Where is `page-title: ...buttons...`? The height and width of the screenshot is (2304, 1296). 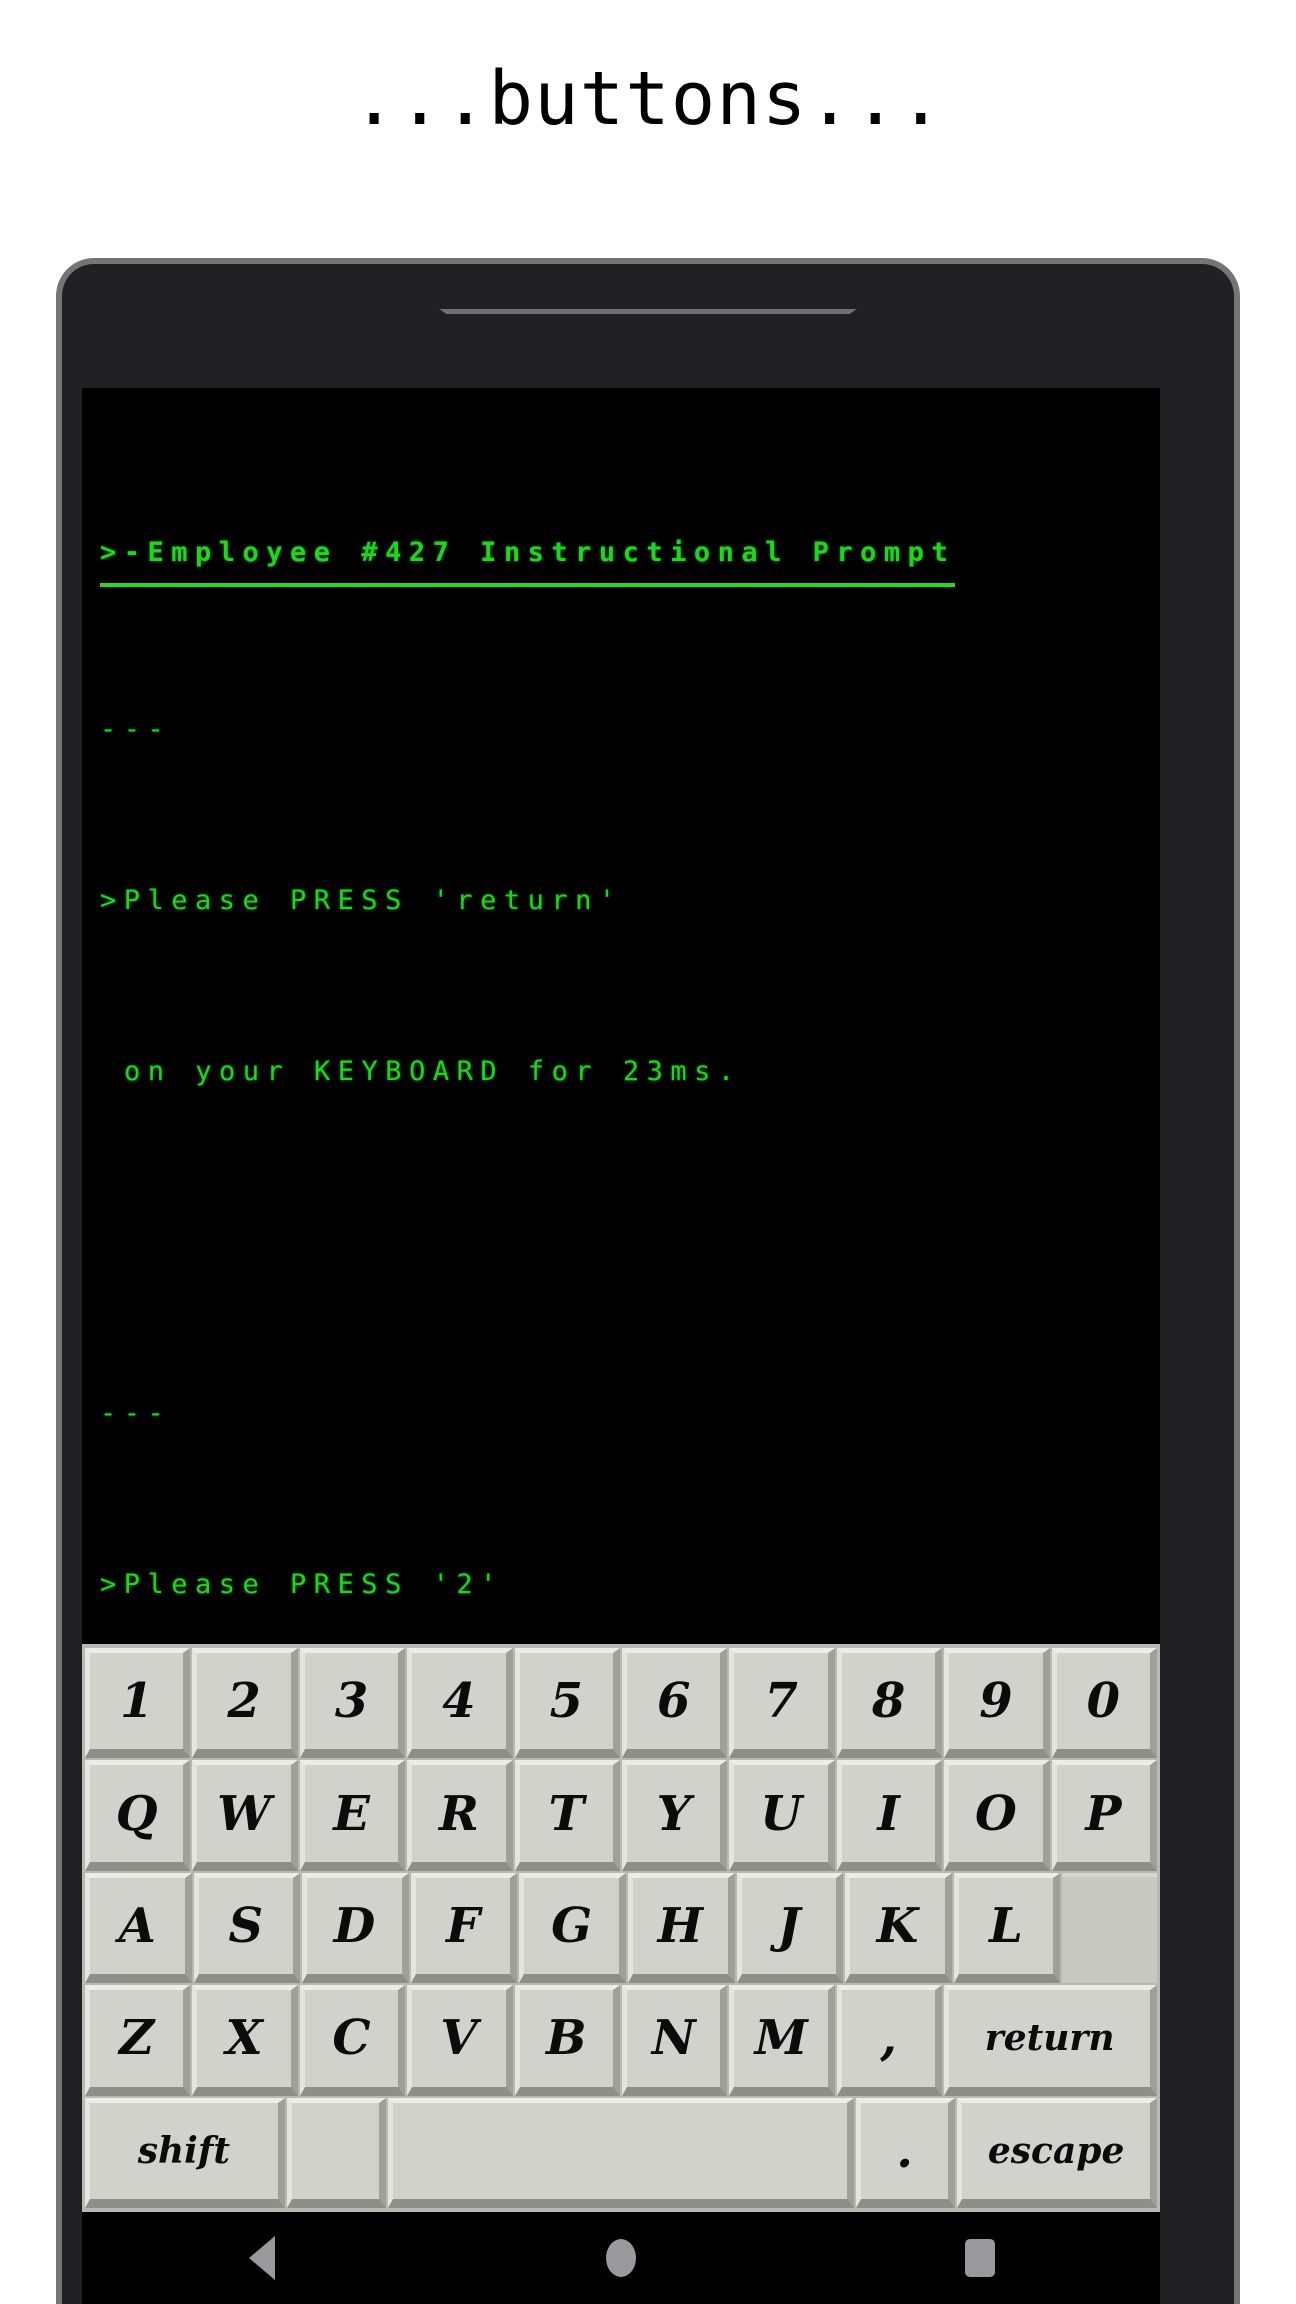 page-title: ...buttons... is located at coordinates (648, 99).